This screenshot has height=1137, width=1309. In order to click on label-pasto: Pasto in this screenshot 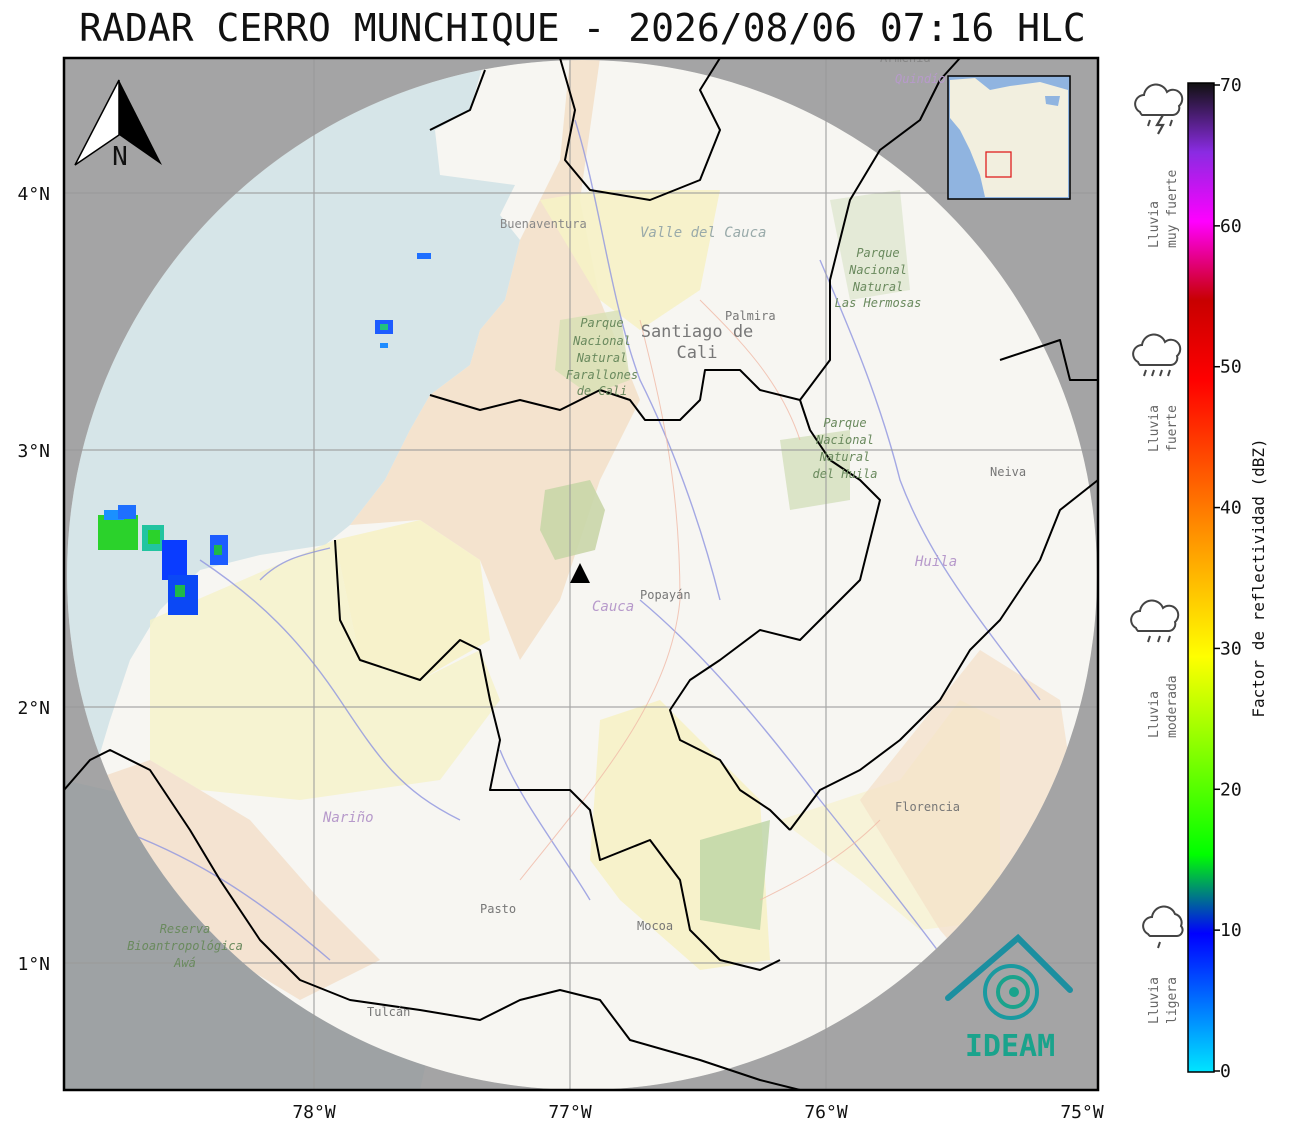, I will do `click(498, 909)`.